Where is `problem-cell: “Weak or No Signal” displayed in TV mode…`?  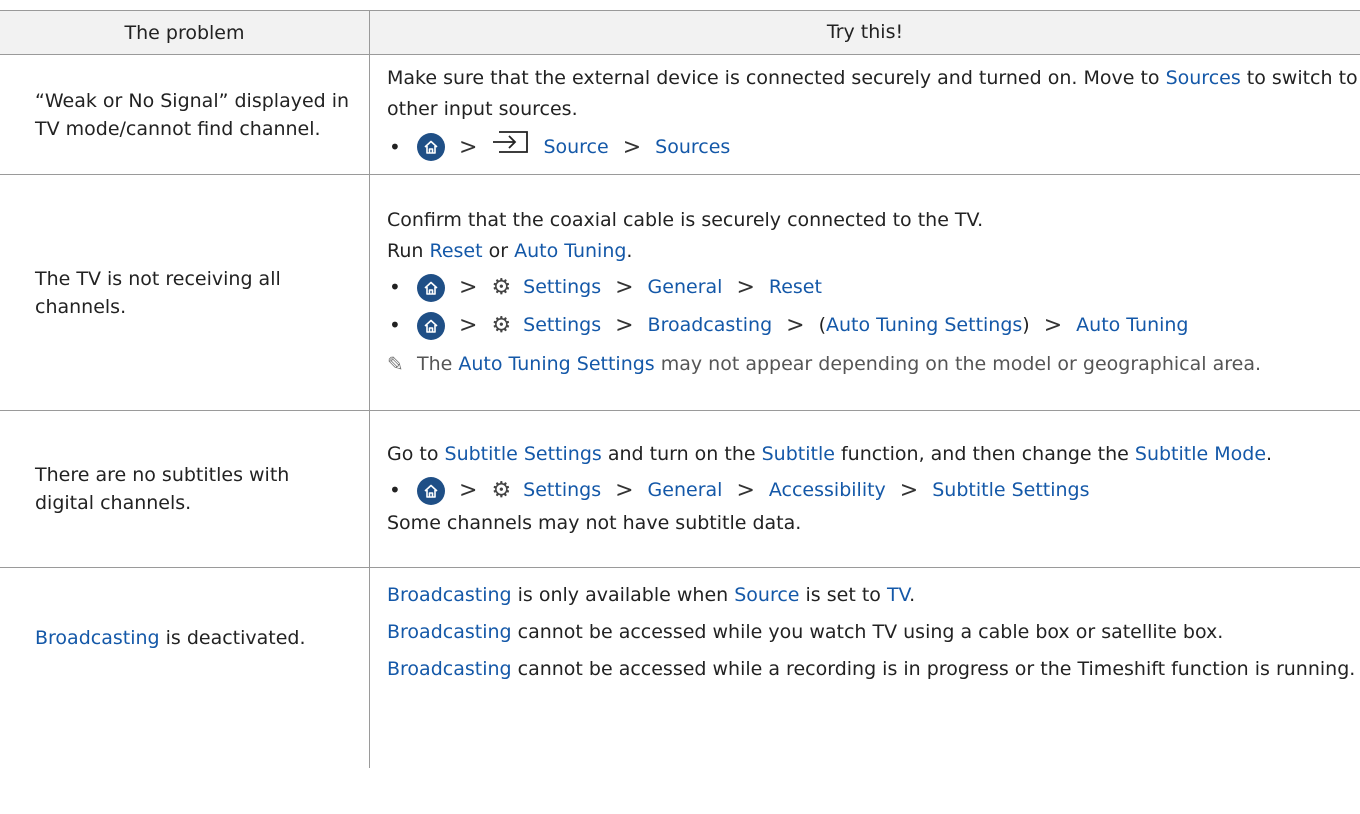 problem-cell: “Weak or No Signal” displayed in TV mode… is located at coordinates (185, 114).